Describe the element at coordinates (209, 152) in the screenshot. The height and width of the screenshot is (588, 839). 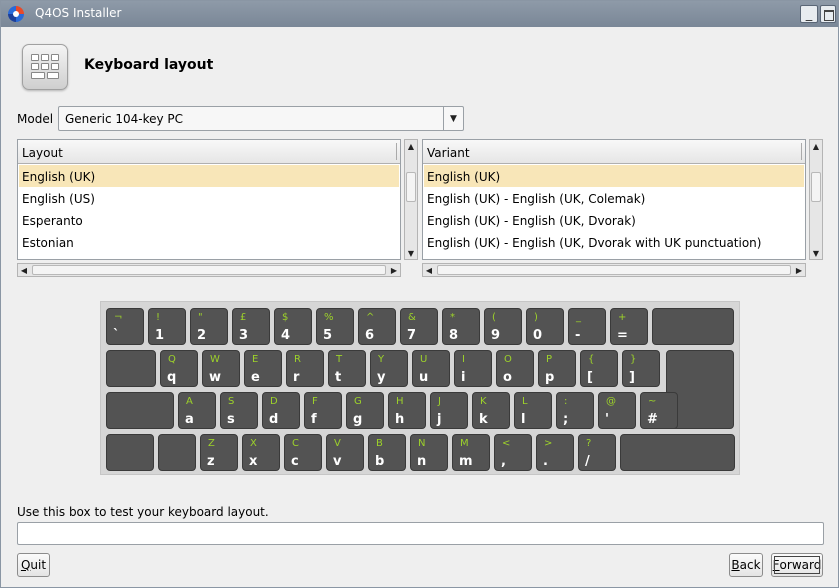
I see `layout-list-header: Layout` at that location.